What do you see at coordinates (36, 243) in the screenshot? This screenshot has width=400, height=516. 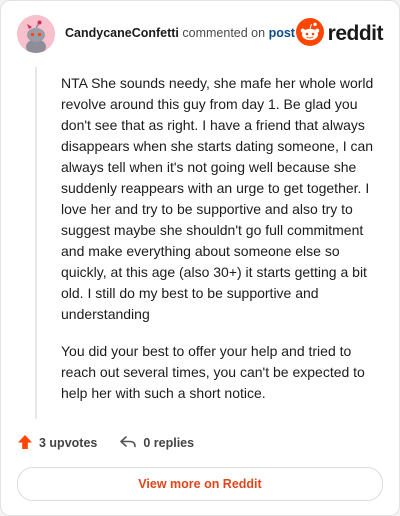 I see `thread-line` at bounding box center [36, 243].